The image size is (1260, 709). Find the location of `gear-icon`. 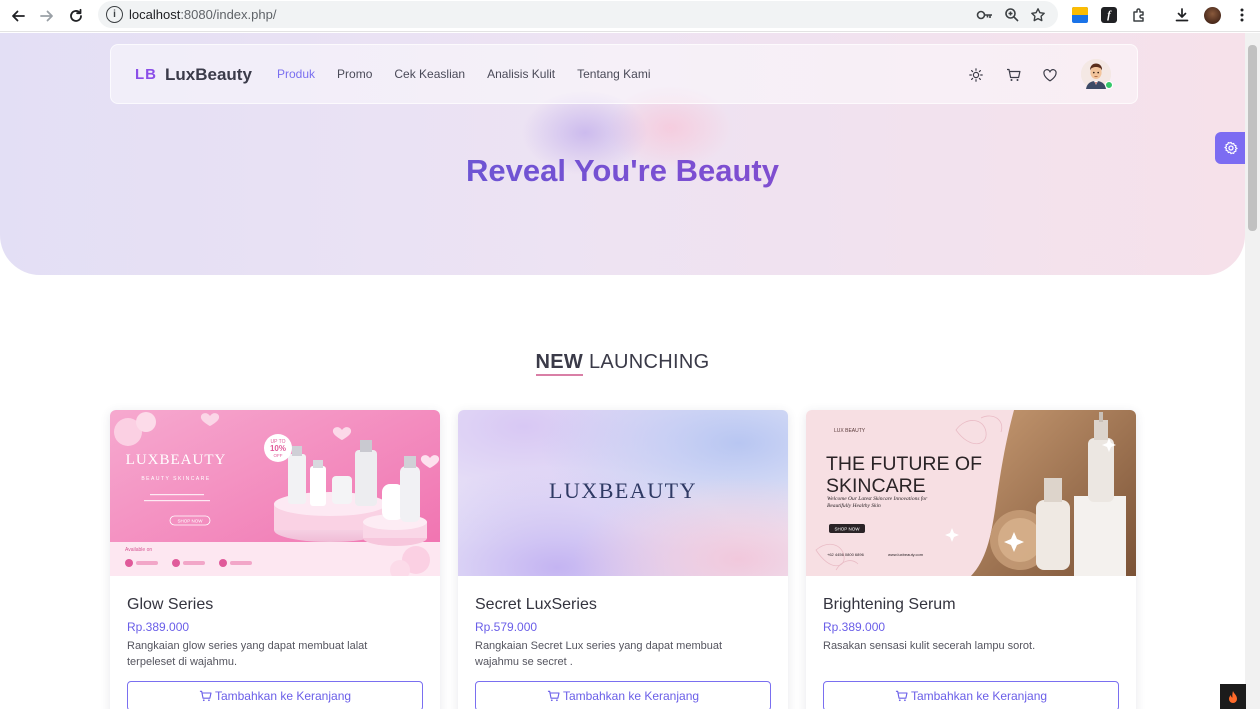

gear-icon is located at coordinates (1231, 148).